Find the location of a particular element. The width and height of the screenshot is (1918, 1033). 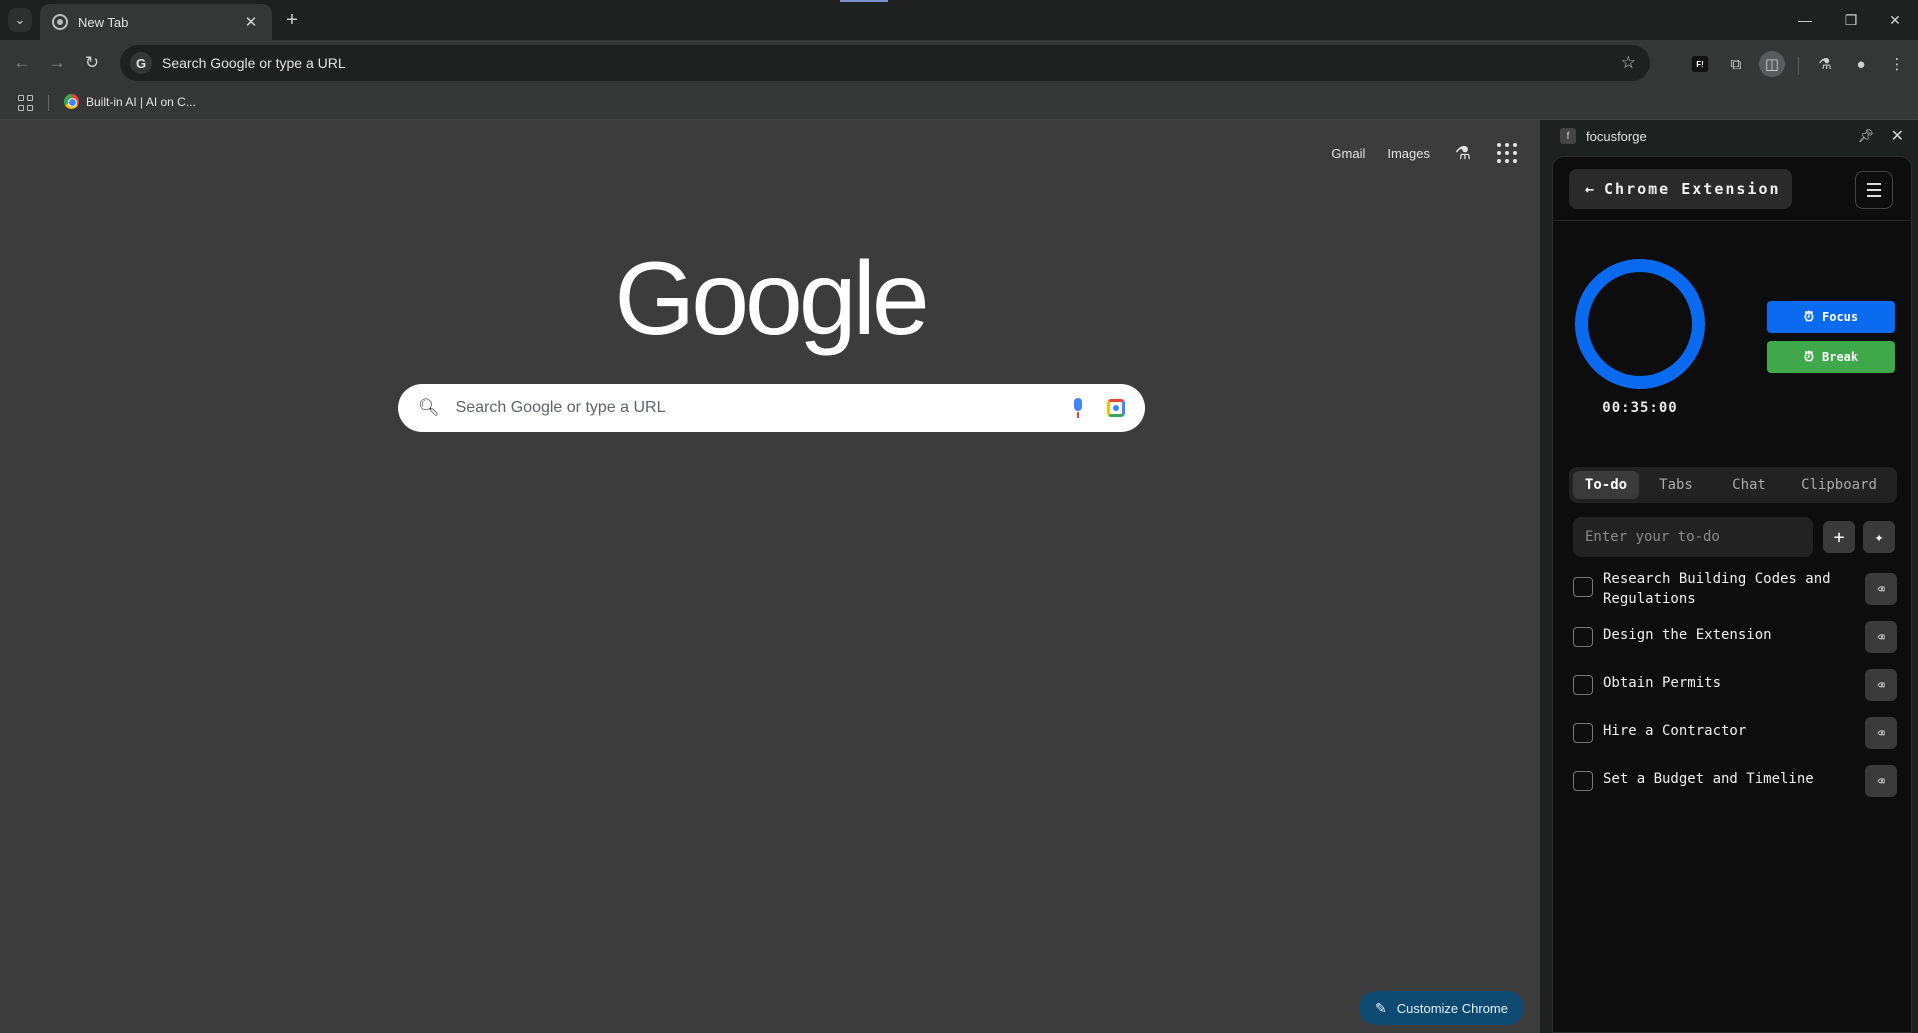

labs-button: ⚗ is located at coordinates (1825, 64).